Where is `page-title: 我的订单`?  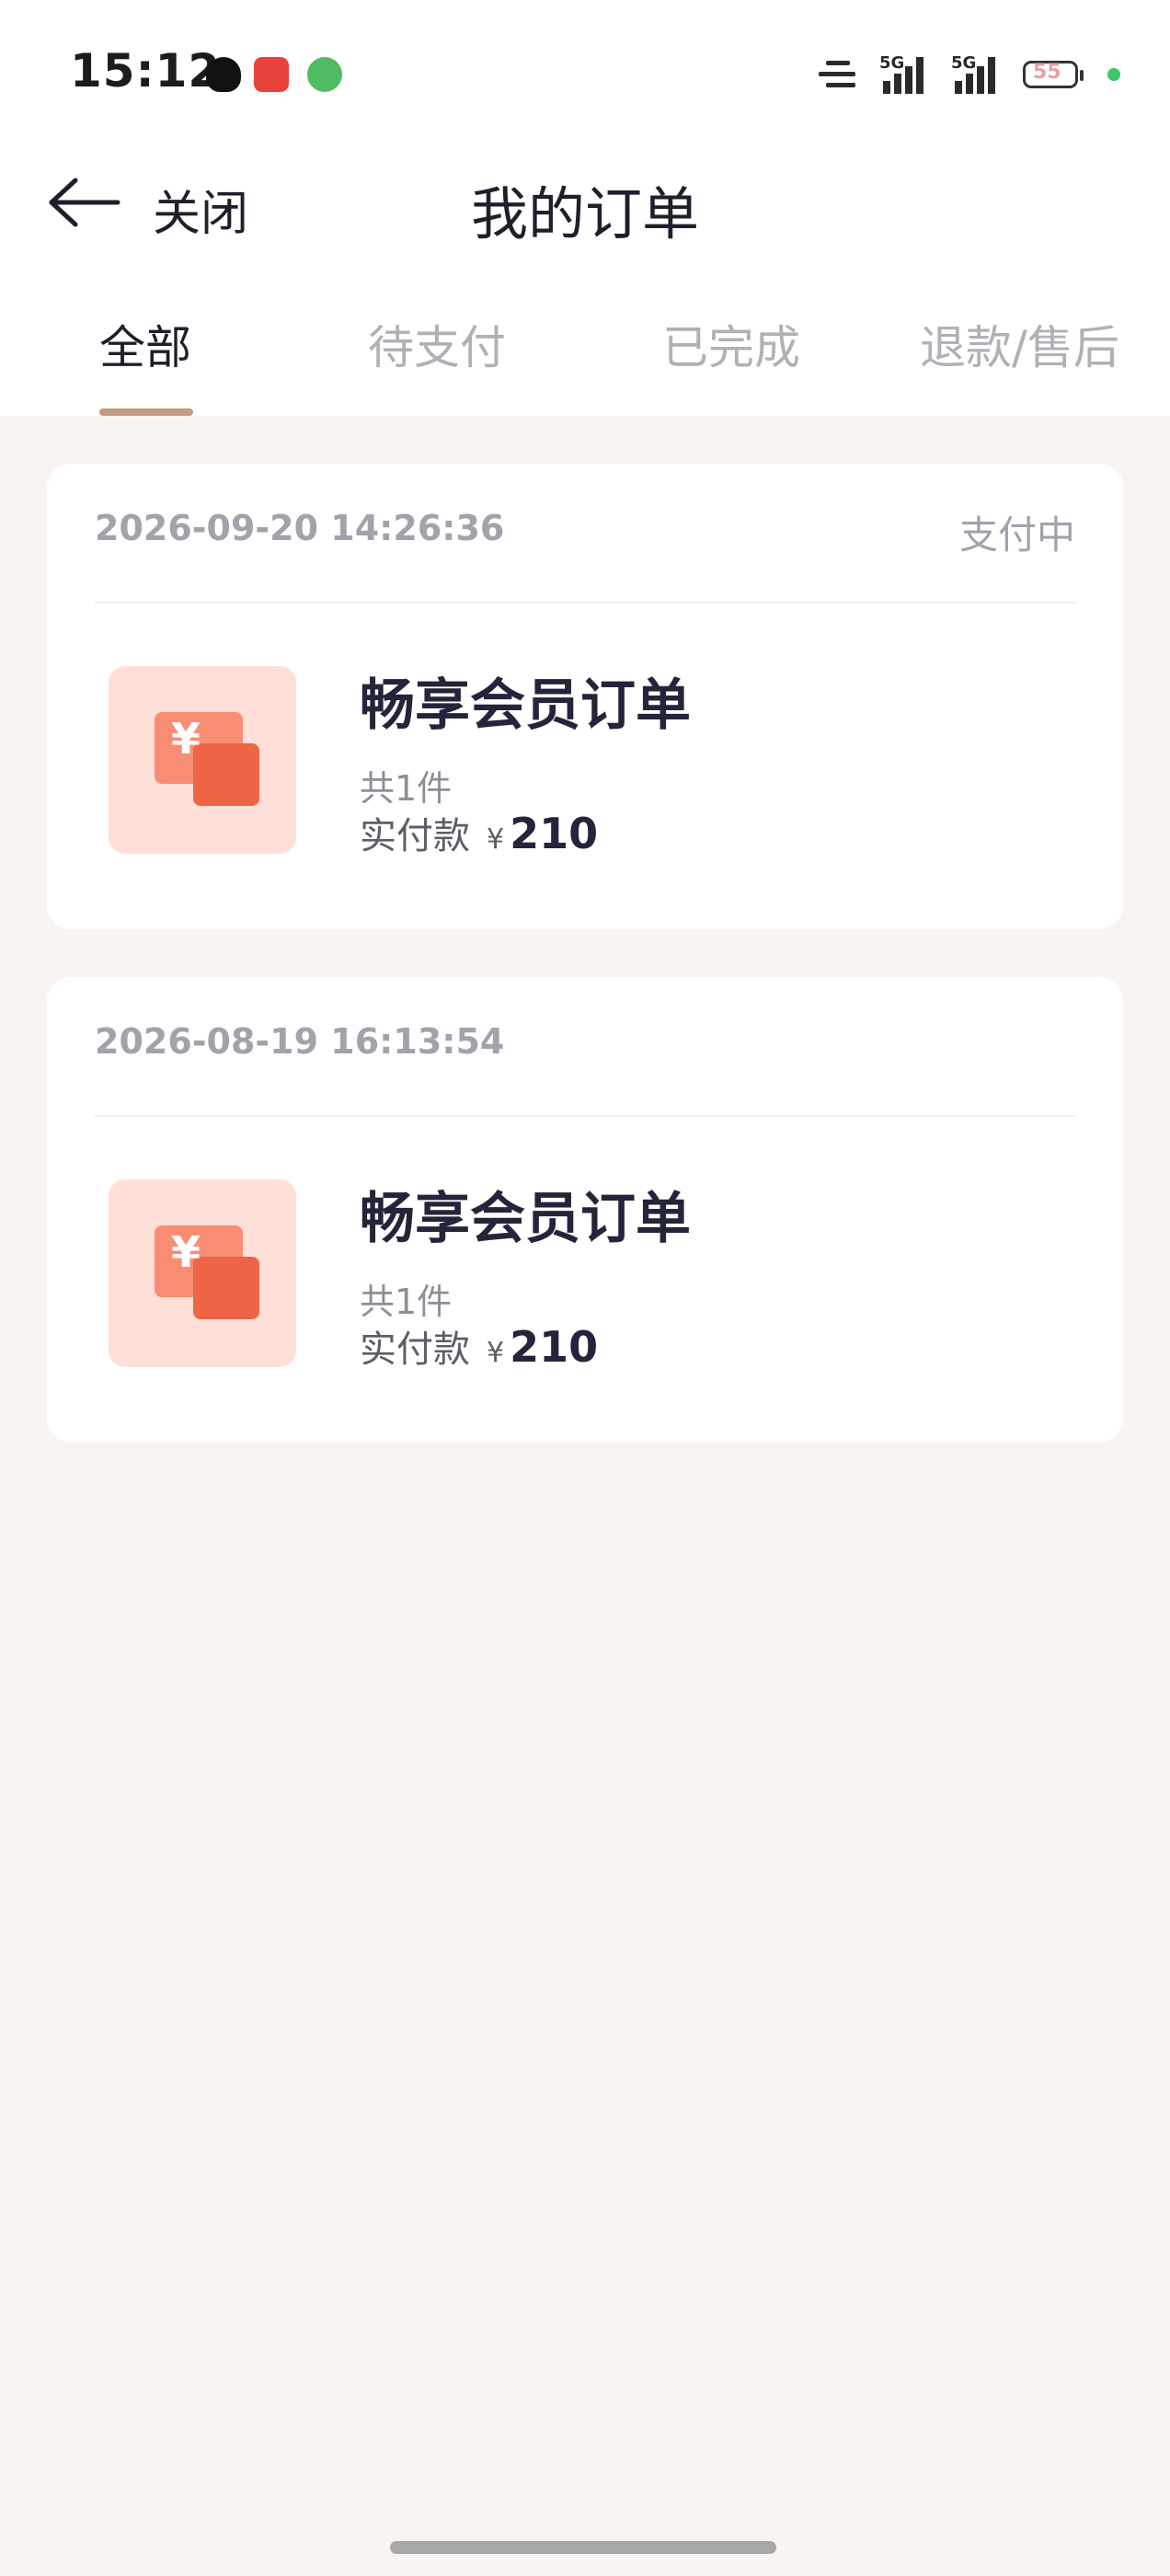
page-title: 我的订单 is located at coordinates (584, 213).